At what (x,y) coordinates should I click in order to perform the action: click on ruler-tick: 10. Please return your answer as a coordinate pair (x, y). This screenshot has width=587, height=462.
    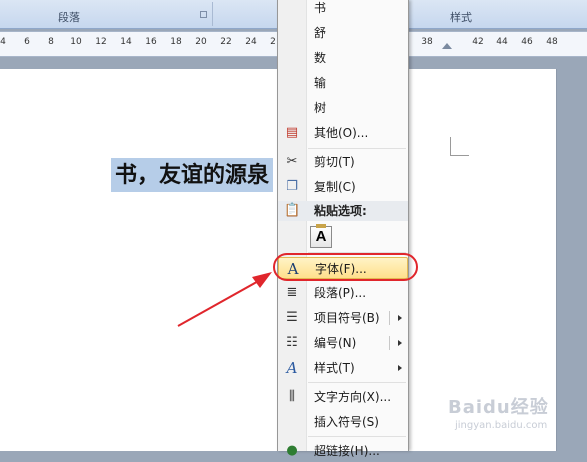
    Looking at the image, I should click on (76, 42).